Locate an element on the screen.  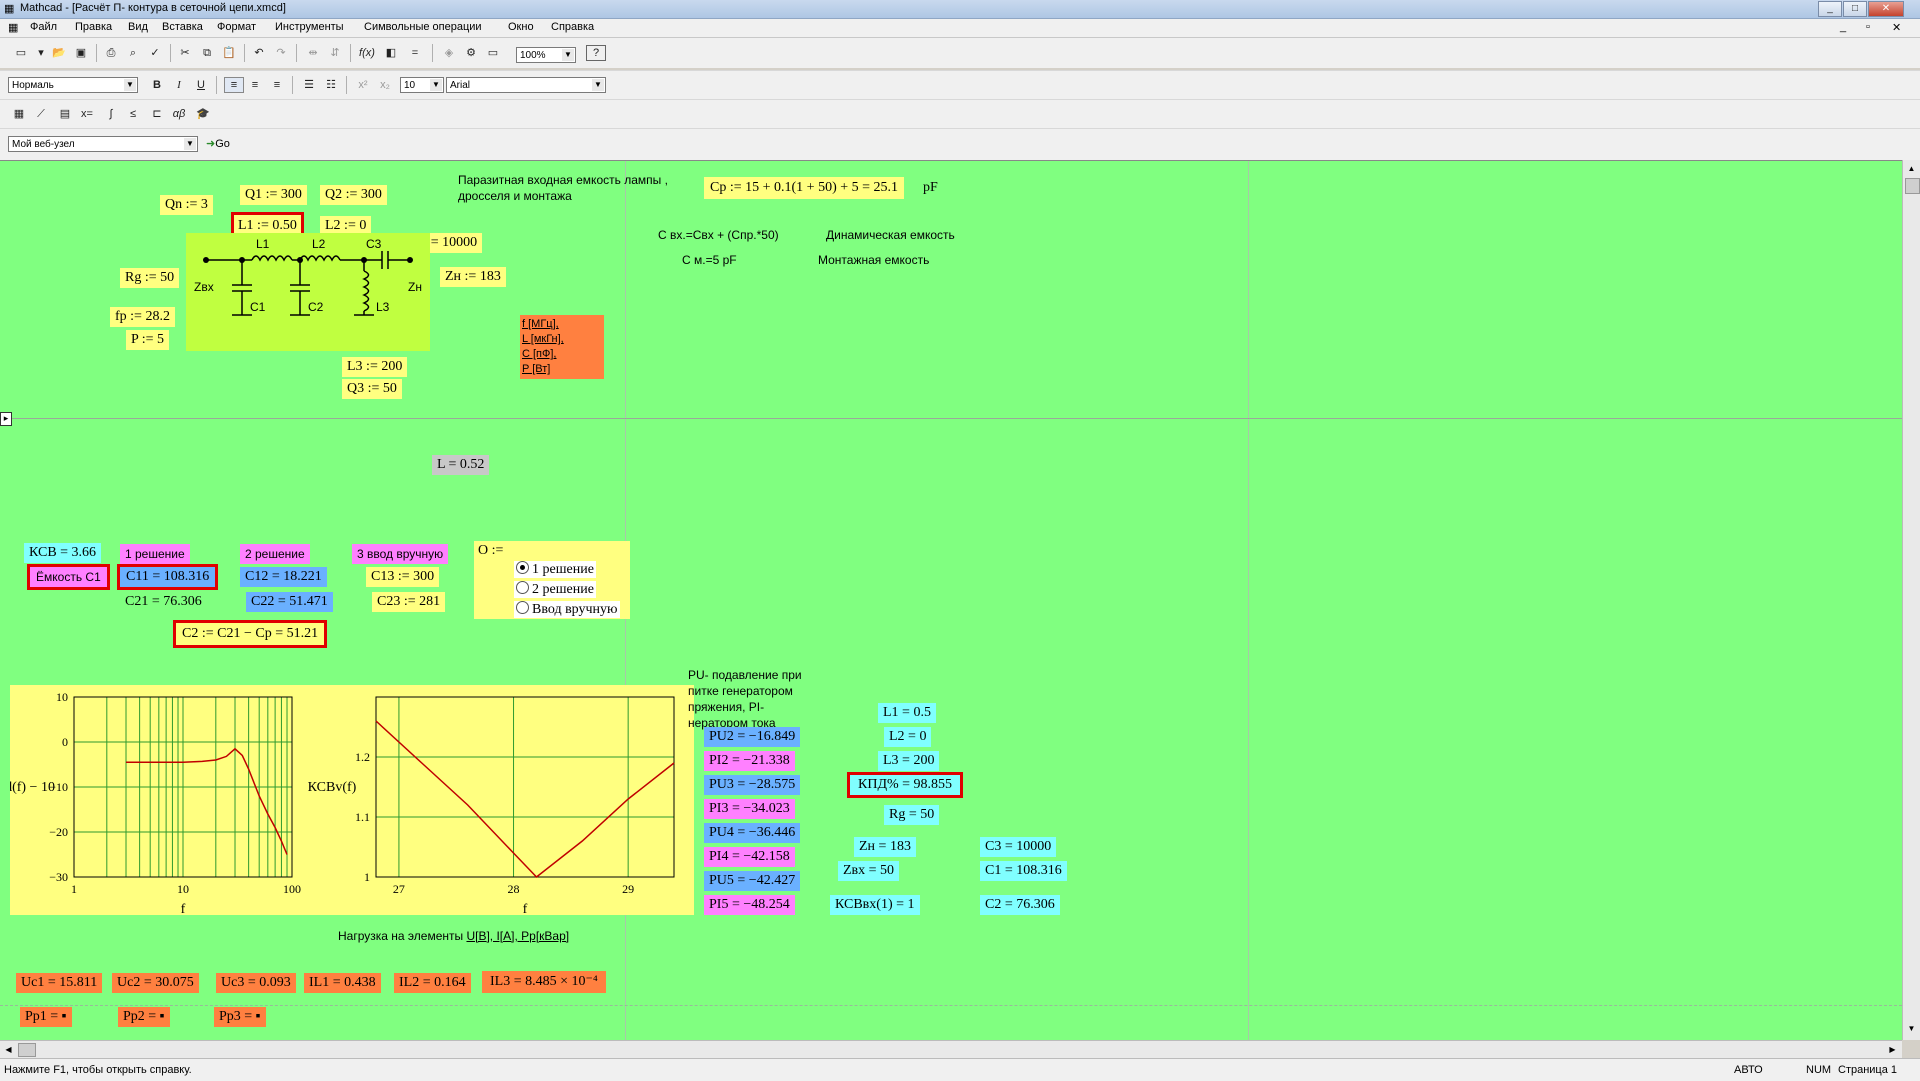
c13-definition: C13 := 300 is located at coordinates (403, 577).